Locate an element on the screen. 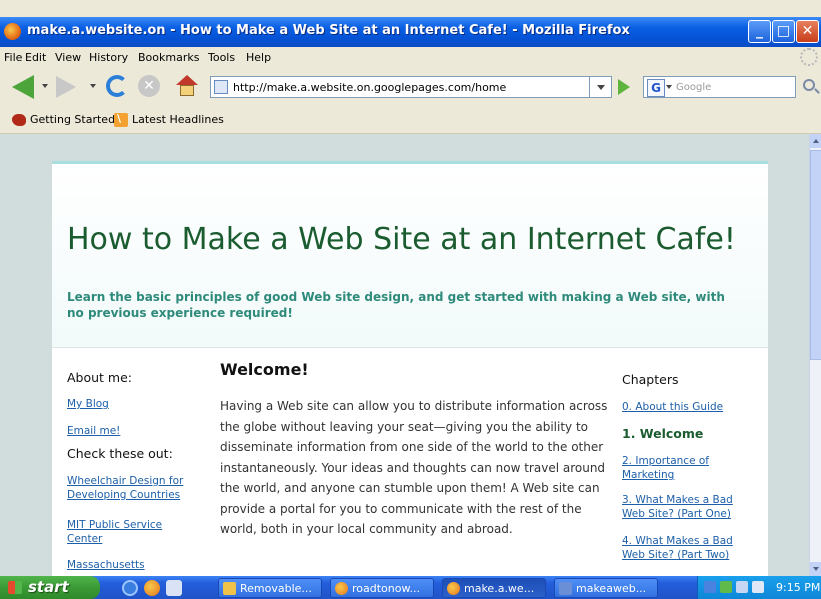 The image size is (821, 599). messenger-icon is located at coordinates (758, 587).